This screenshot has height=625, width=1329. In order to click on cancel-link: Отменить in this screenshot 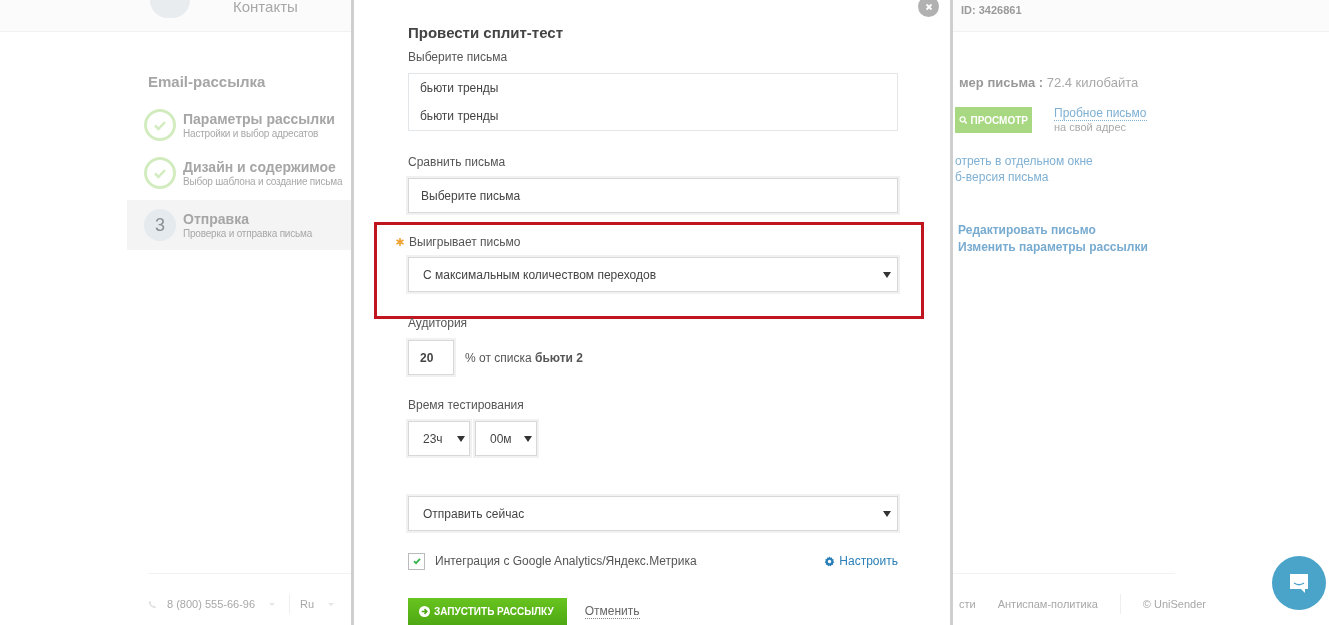, I will do `click(612, 611)`.